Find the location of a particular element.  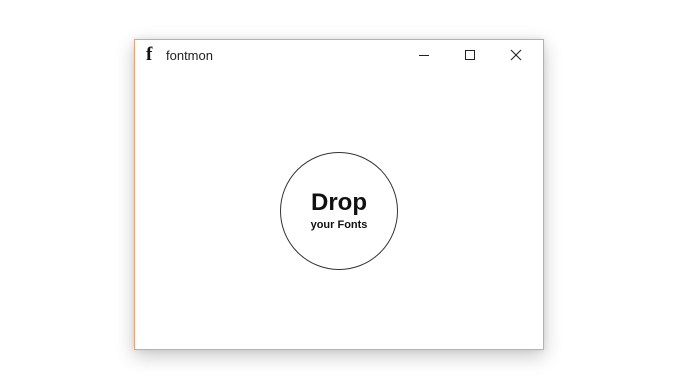

maximize-button is located at coordinates (470, 55).